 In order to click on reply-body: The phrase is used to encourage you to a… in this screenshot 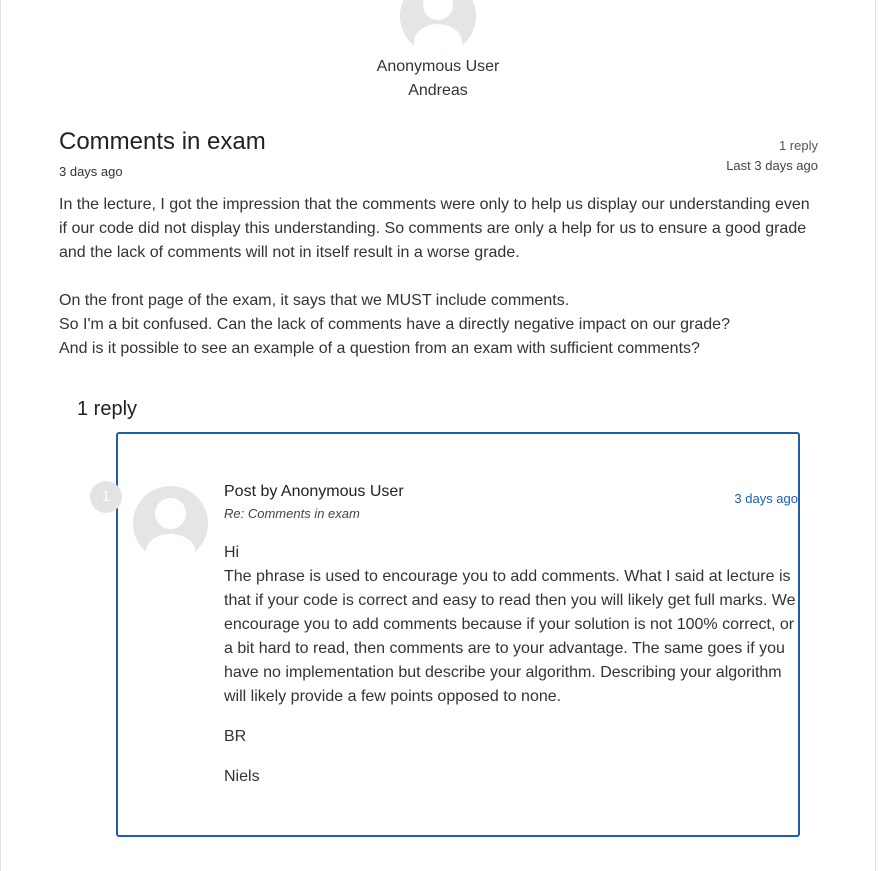, I will do `click(510, 636)`.